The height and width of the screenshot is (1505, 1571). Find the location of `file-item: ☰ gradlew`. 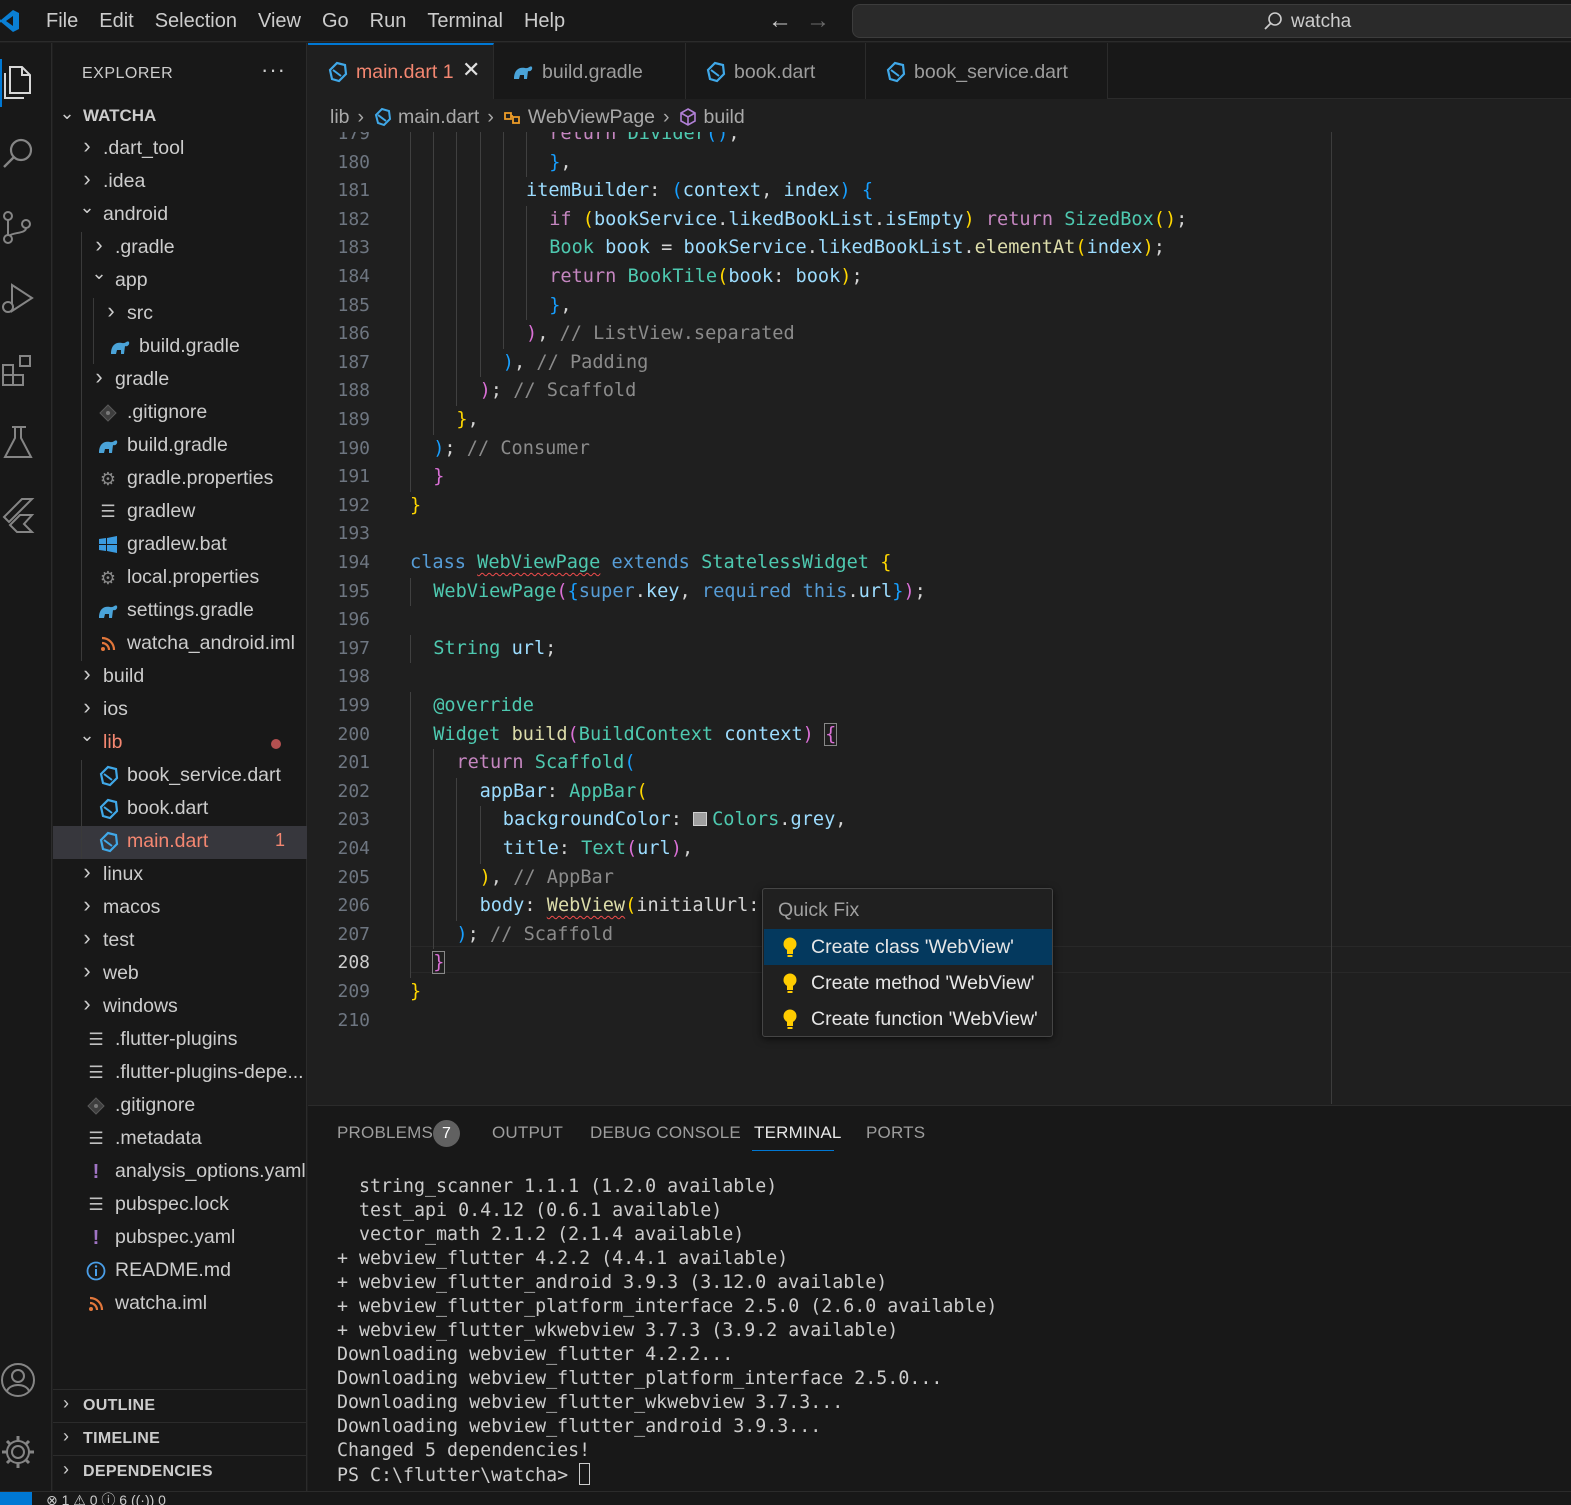

file-item: ☰ gradlew is located at coordinates (180, 512).